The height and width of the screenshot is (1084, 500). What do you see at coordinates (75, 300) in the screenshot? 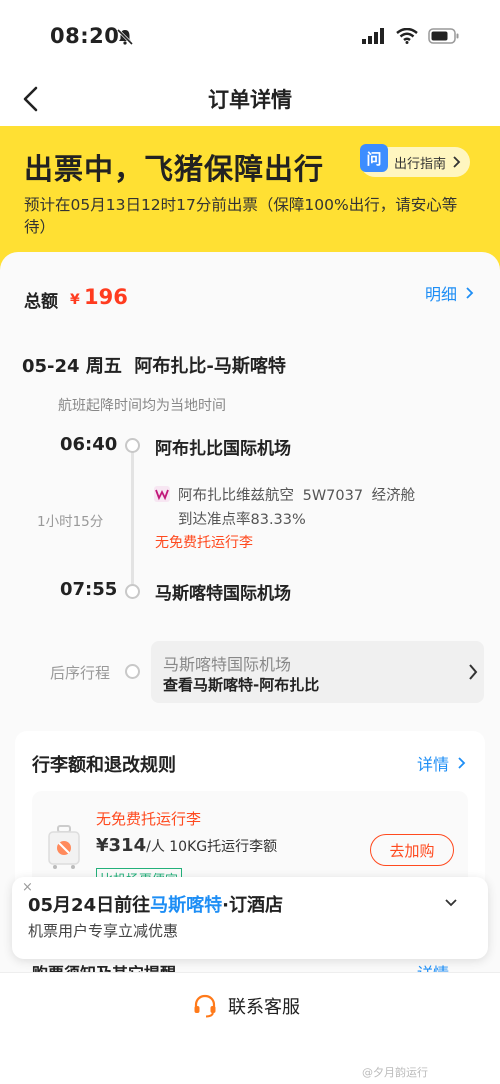
I see `currency-symbol: ¥` at bounding box center [75, 300].